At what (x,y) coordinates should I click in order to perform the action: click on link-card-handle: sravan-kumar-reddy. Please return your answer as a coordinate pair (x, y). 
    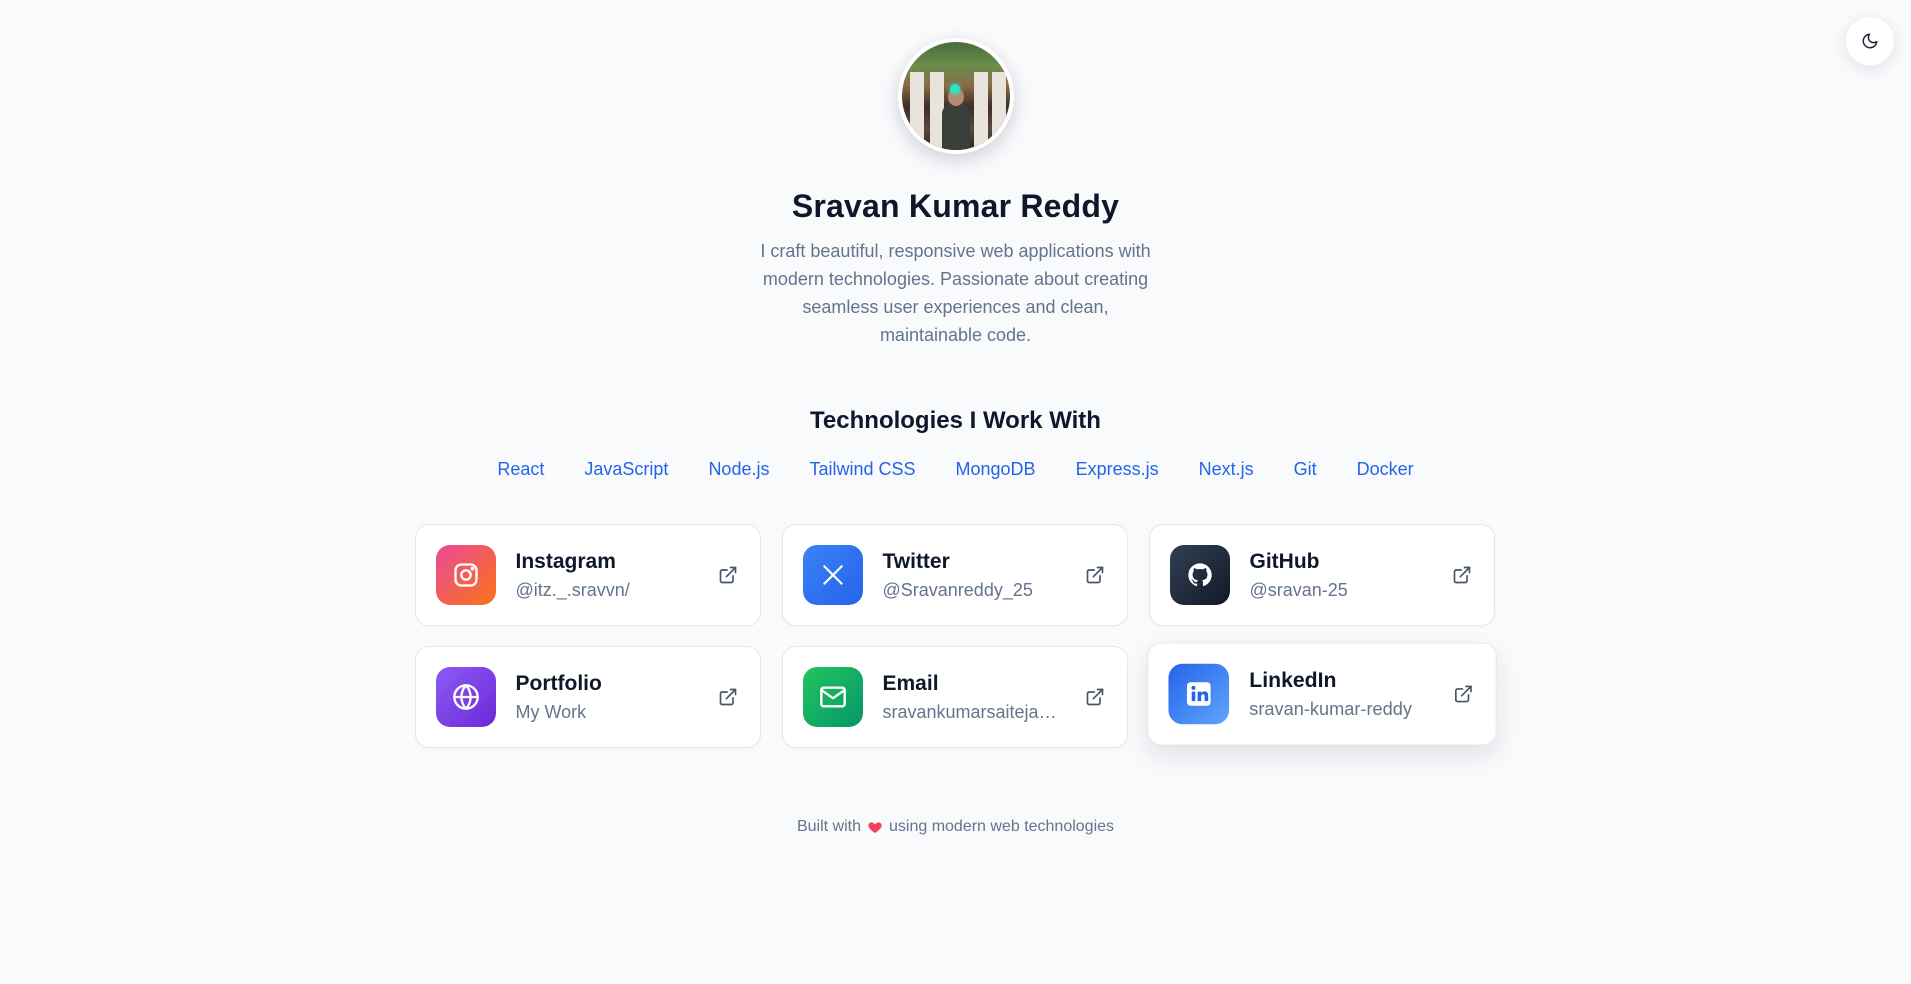
    Looking at the image, I should click on (1330, 708).